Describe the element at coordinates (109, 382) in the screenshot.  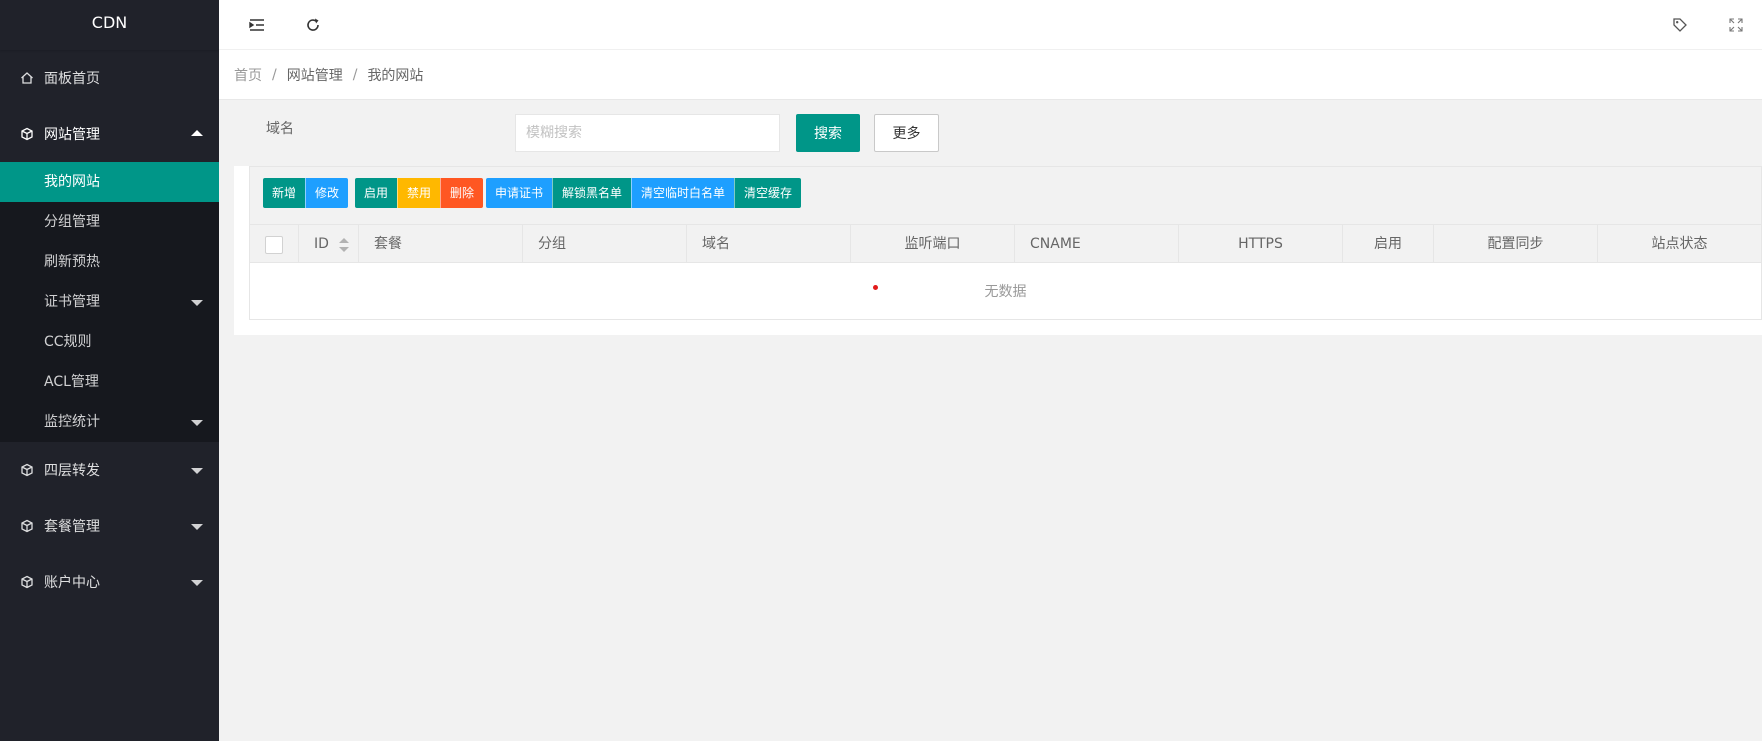
I see `sidebar-item-acl-management: ACL管理` at that location.